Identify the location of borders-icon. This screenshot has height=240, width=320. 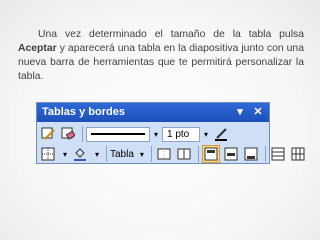
(48, 154).